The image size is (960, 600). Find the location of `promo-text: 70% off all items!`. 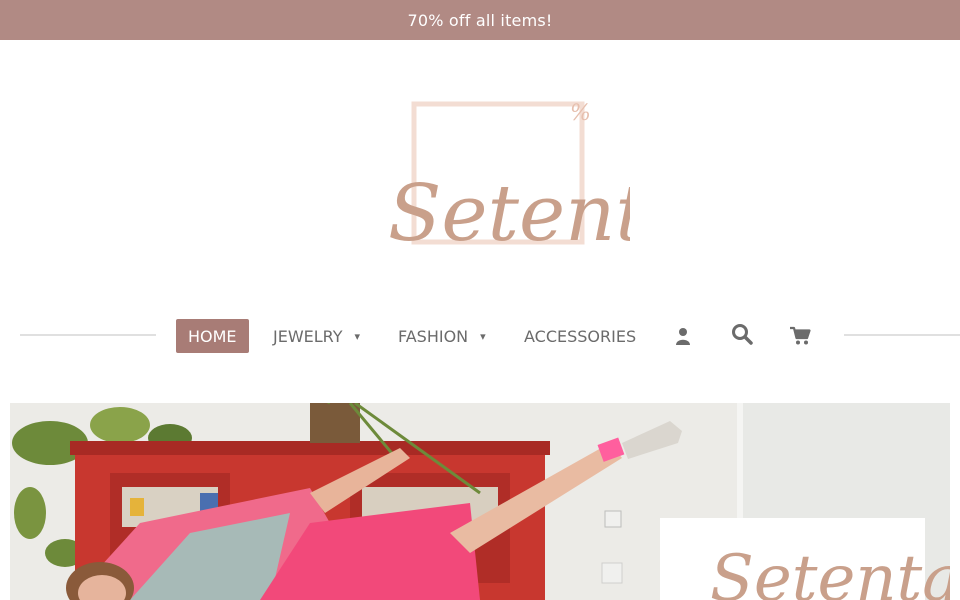

promo-text: 70% off all items! is located at coordinates (480, 20).